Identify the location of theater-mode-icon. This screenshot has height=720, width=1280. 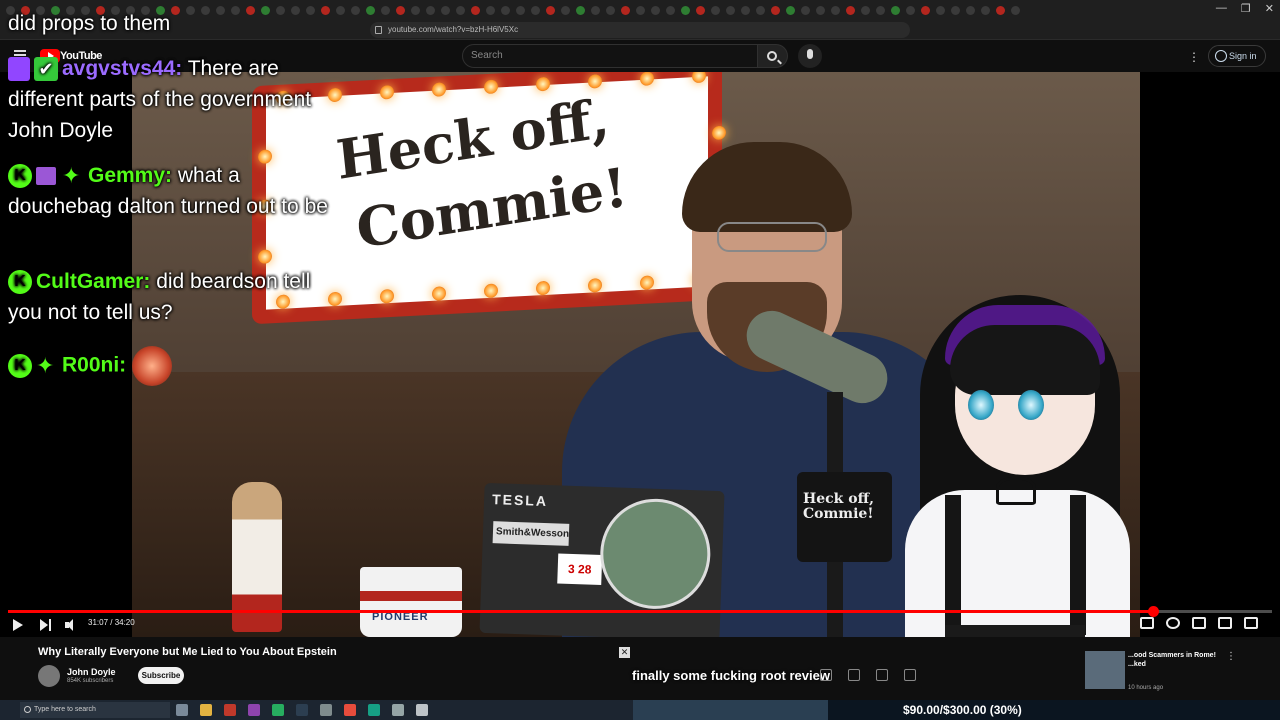
(1225, 623).